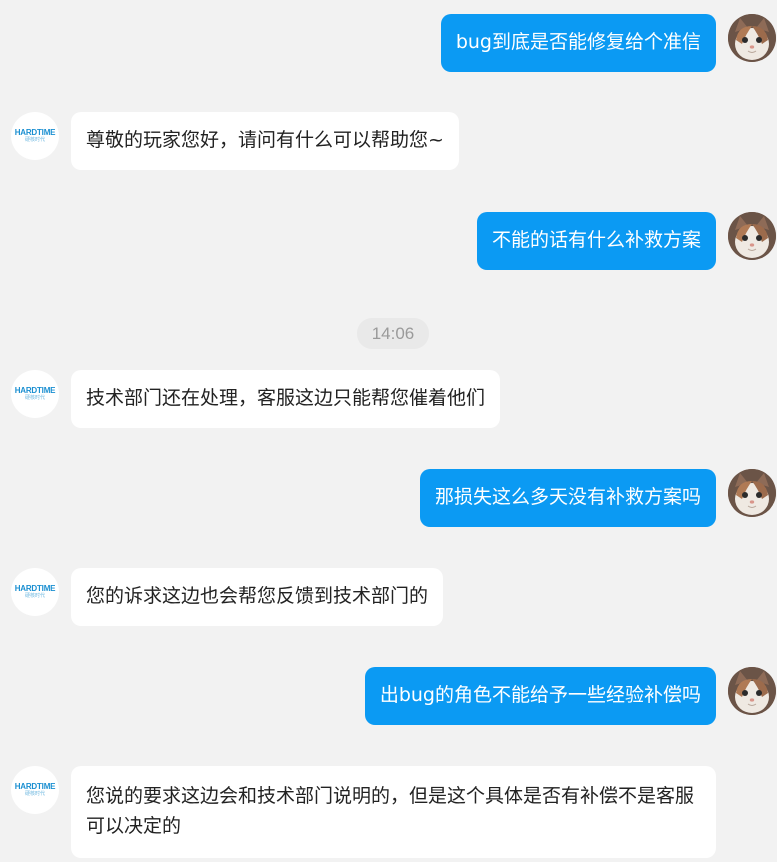 The width and height of the screenshot is (777, 862). What do you see at coordinates (388, 498) in the screenshot?
I see `message-row-outgoing: 那损失这么多天没有补救方案吗` at bounding box center [388, 498].